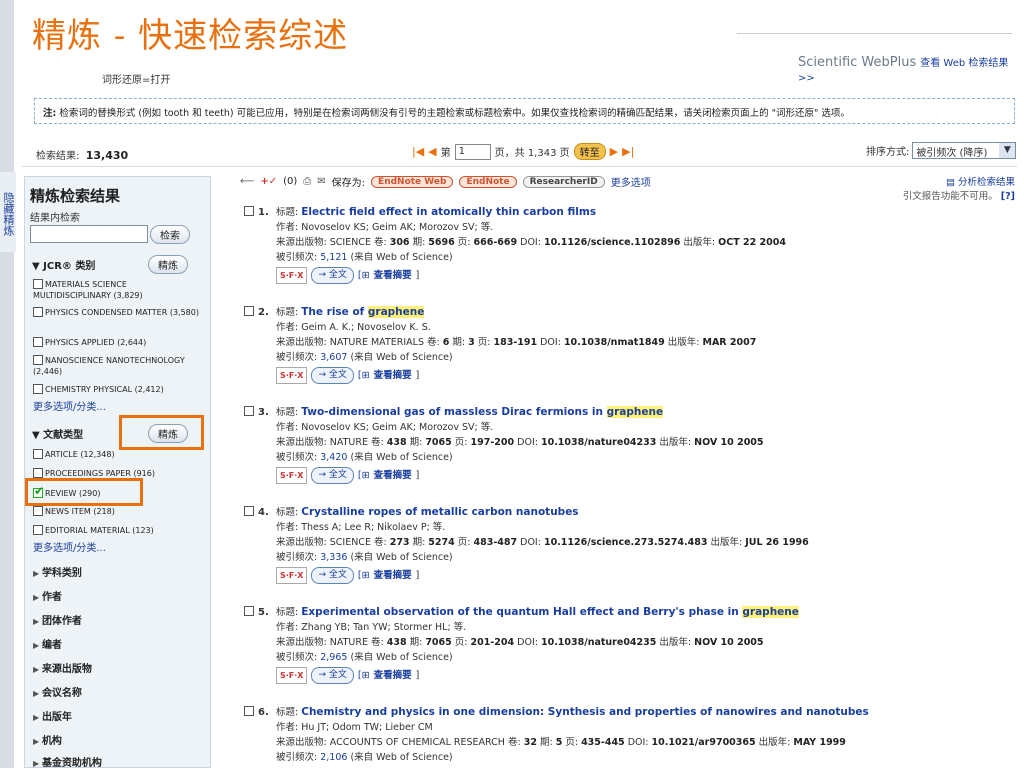 The image size is (1024, 769). What do you see at coordinates (47, 739) in the screenshot?
I see `nav-institution: 机构` at bounding box center [47, 739].